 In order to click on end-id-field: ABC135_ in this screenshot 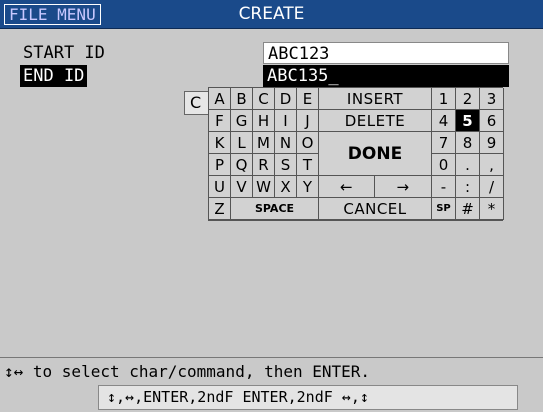, I will do `click(386, 76)`.